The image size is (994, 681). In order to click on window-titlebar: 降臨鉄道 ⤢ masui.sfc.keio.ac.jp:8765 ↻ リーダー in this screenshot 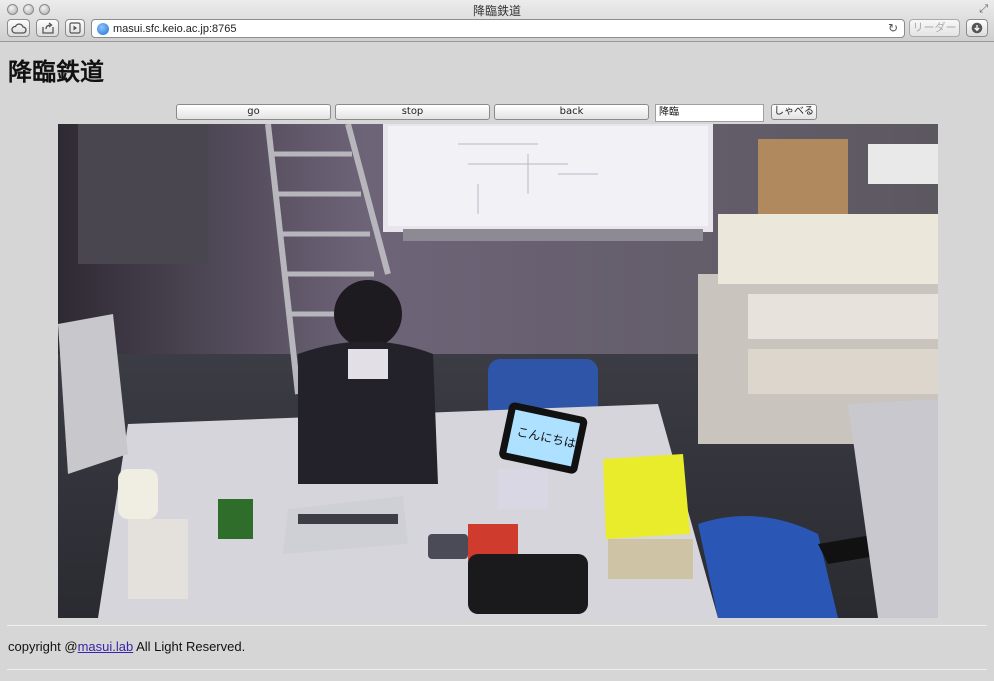, I will do `click(497, 21)`.